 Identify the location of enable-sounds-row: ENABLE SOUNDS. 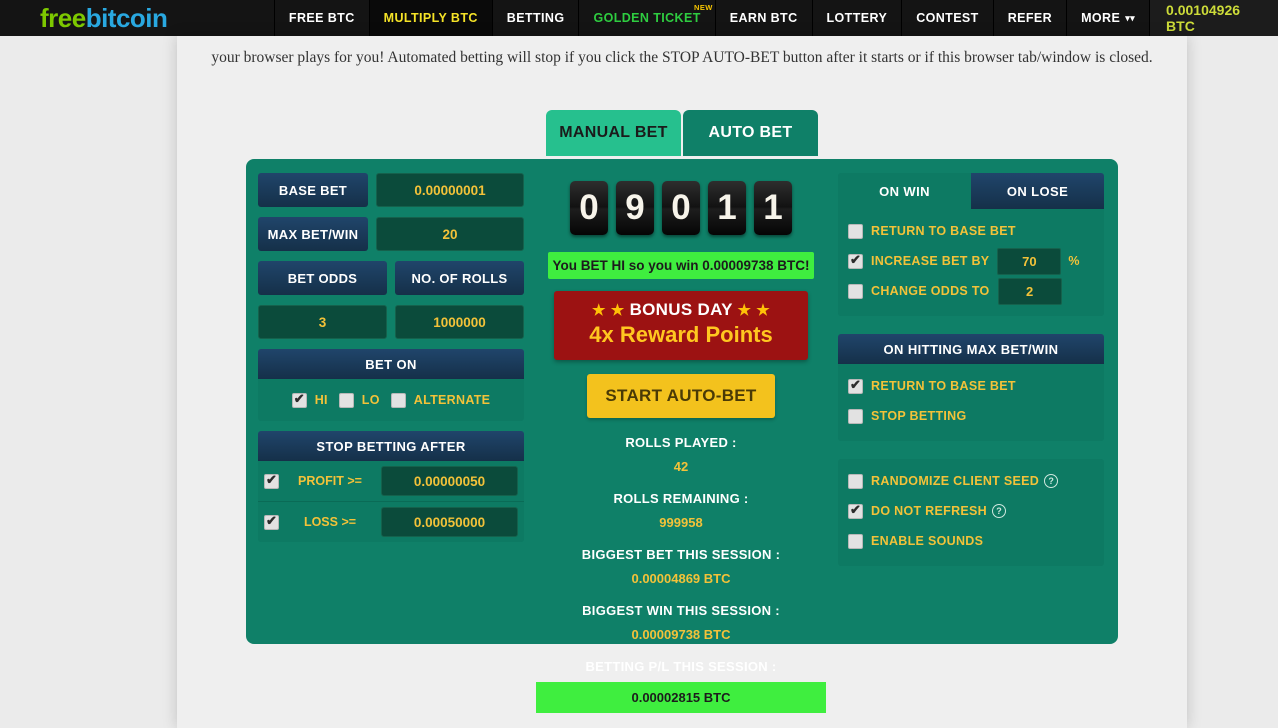
(971, 541).